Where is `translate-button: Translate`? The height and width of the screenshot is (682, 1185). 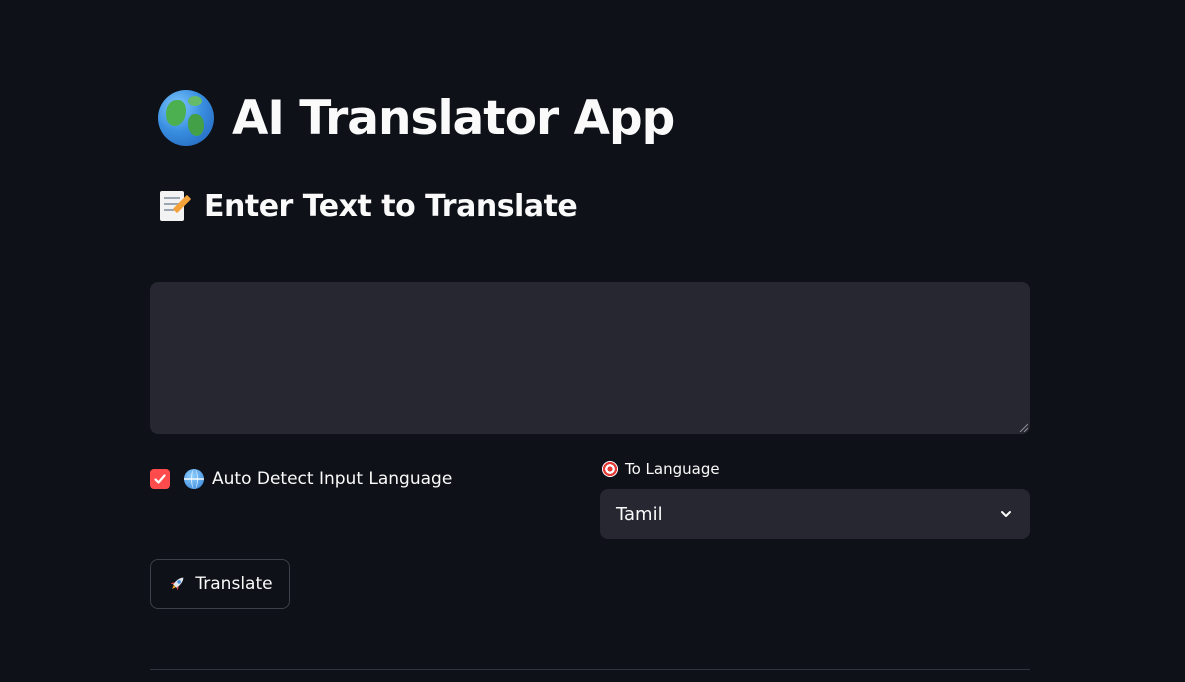 translate-button: Translate is located at coordinates (220, 584).